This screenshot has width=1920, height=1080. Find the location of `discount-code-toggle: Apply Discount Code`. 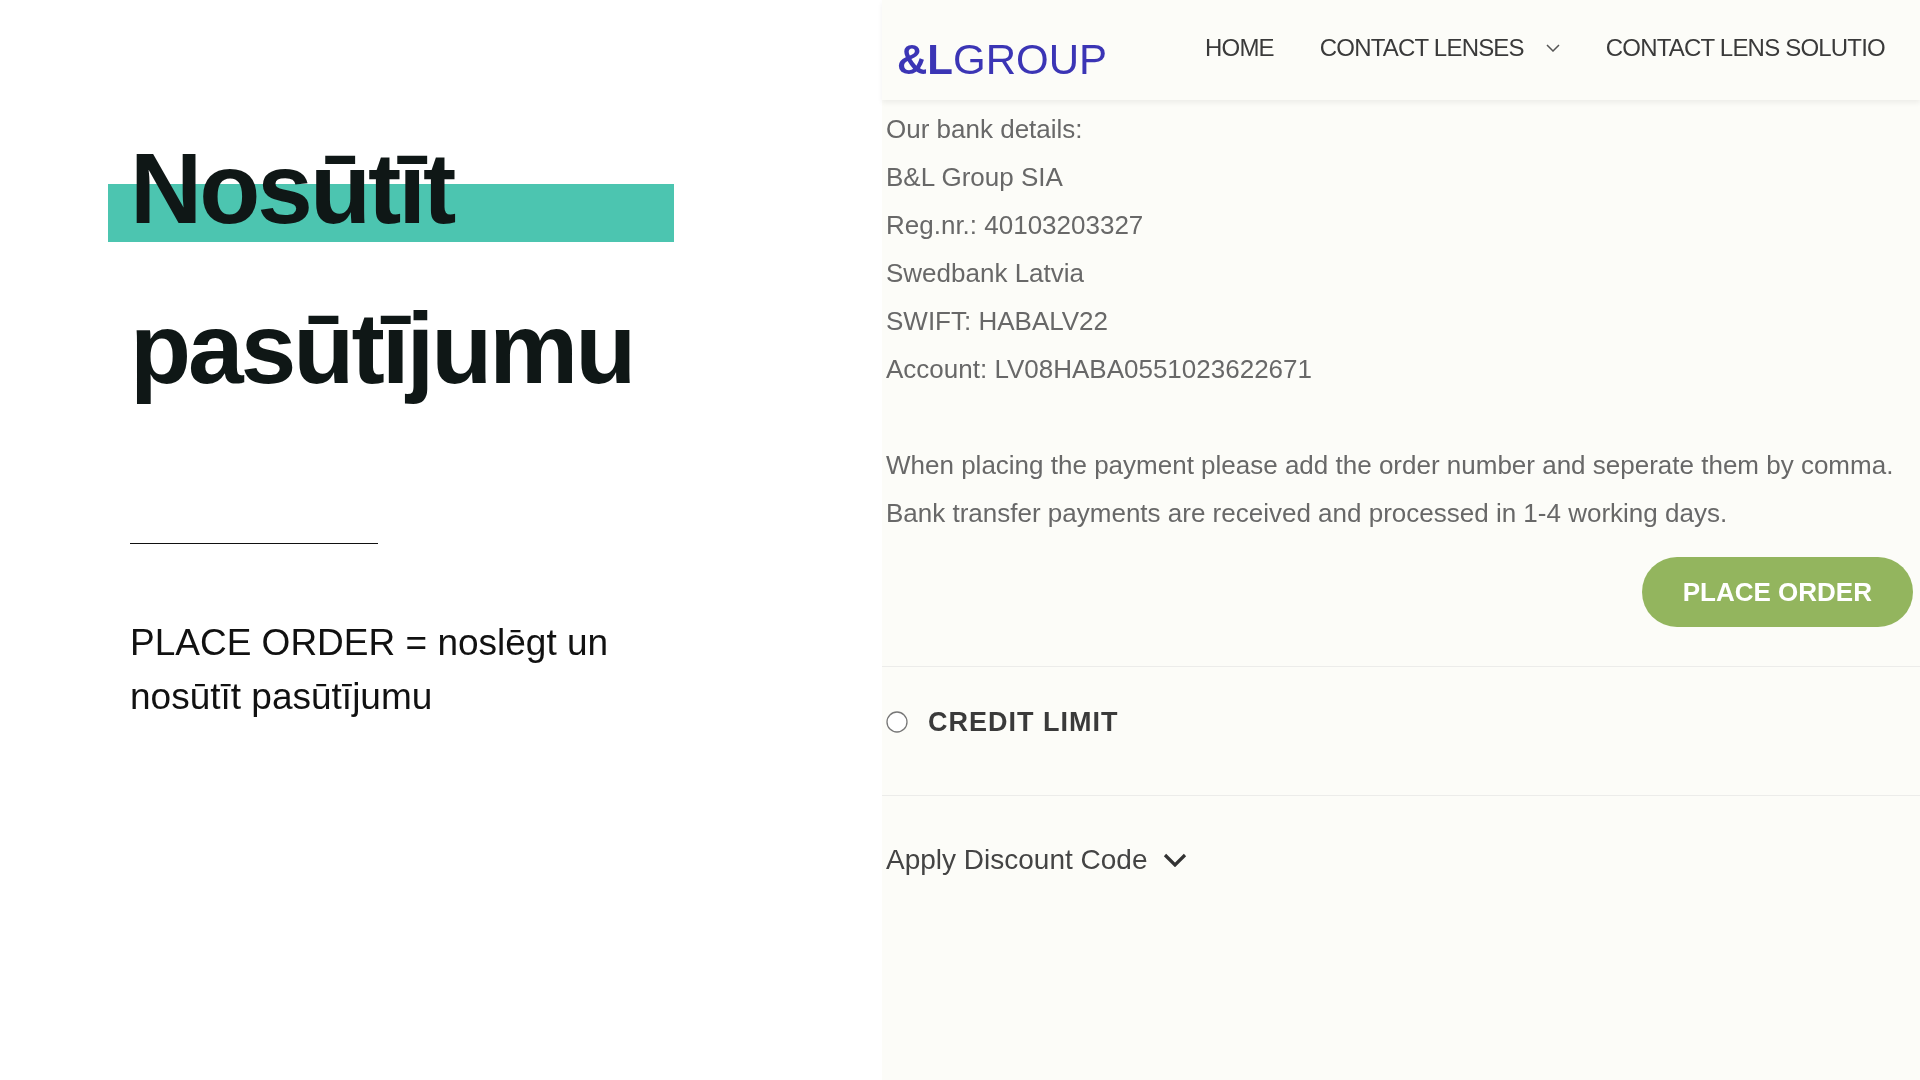

discount-code-toggle: Apply Discount Code is located at coordinates (1037, 860).